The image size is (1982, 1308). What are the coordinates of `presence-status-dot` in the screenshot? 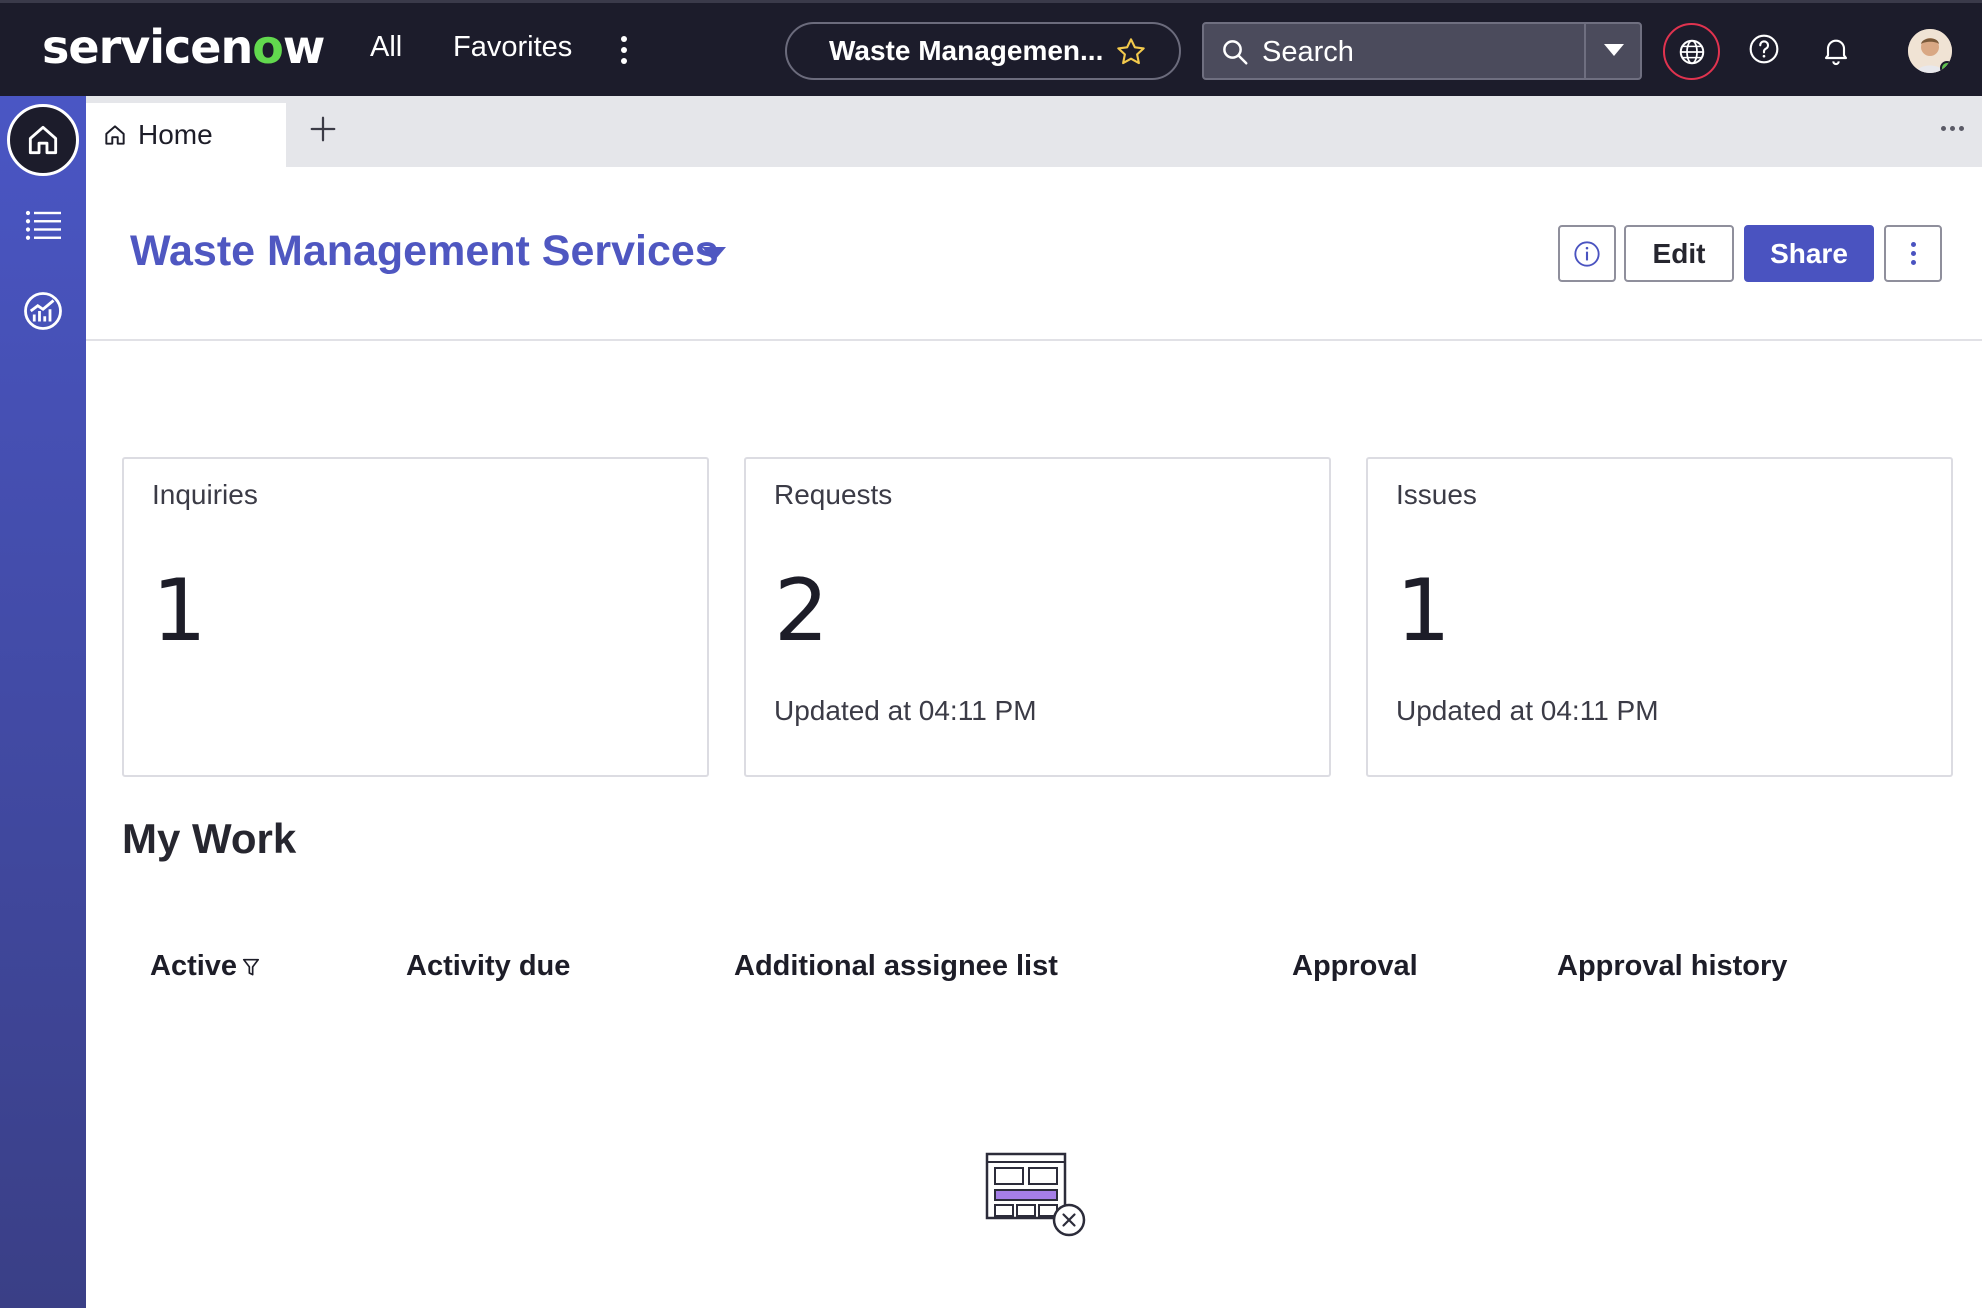 It's located at (1946, 67).